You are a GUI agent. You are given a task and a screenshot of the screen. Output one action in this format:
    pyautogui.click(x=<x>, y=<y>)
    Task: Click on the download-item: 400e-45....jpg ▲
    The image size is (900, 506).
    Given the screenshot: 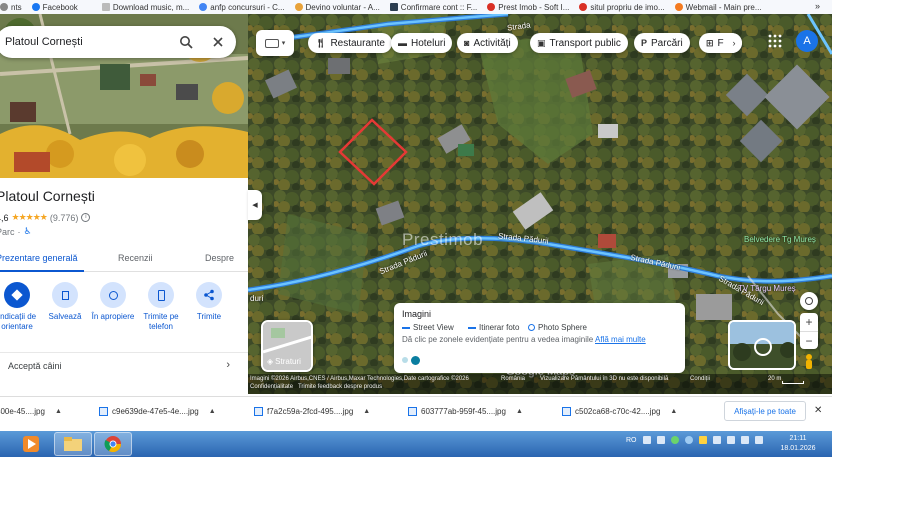 What is the action you would take?
    pyautogui.click(x=31, y=411)
    